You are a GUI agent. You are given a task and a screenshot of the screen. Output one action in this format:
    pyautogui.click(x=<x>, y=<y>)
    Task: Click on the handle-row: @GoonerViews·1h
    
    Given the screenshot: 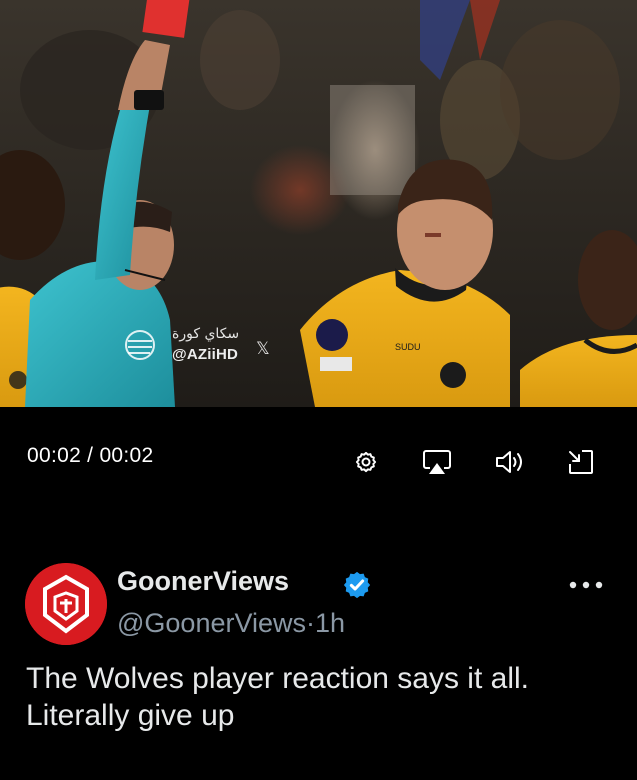 What is the action you would take?
    pyautogui.click(x=231, y=623)
    